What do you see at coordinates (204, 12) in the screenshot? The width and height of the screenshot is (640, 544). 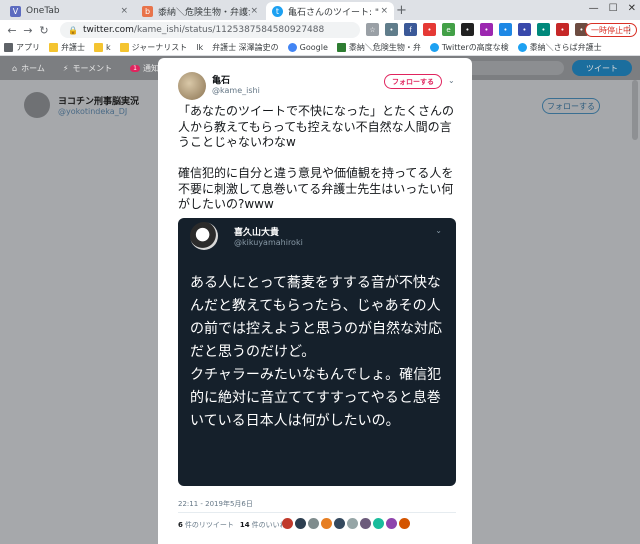 I see `tab-title: 黍納＼危険生物・弁護士脳汚染` at bounding box center [204, 12].